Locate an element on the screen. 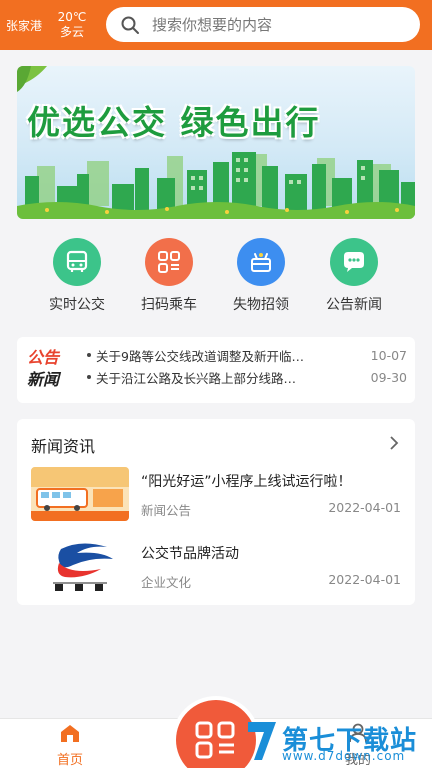 The height and width of the screenshot is (768, 432). quick-nav-realtime-bus: 实时公交 is located at coordinates (77, 276).